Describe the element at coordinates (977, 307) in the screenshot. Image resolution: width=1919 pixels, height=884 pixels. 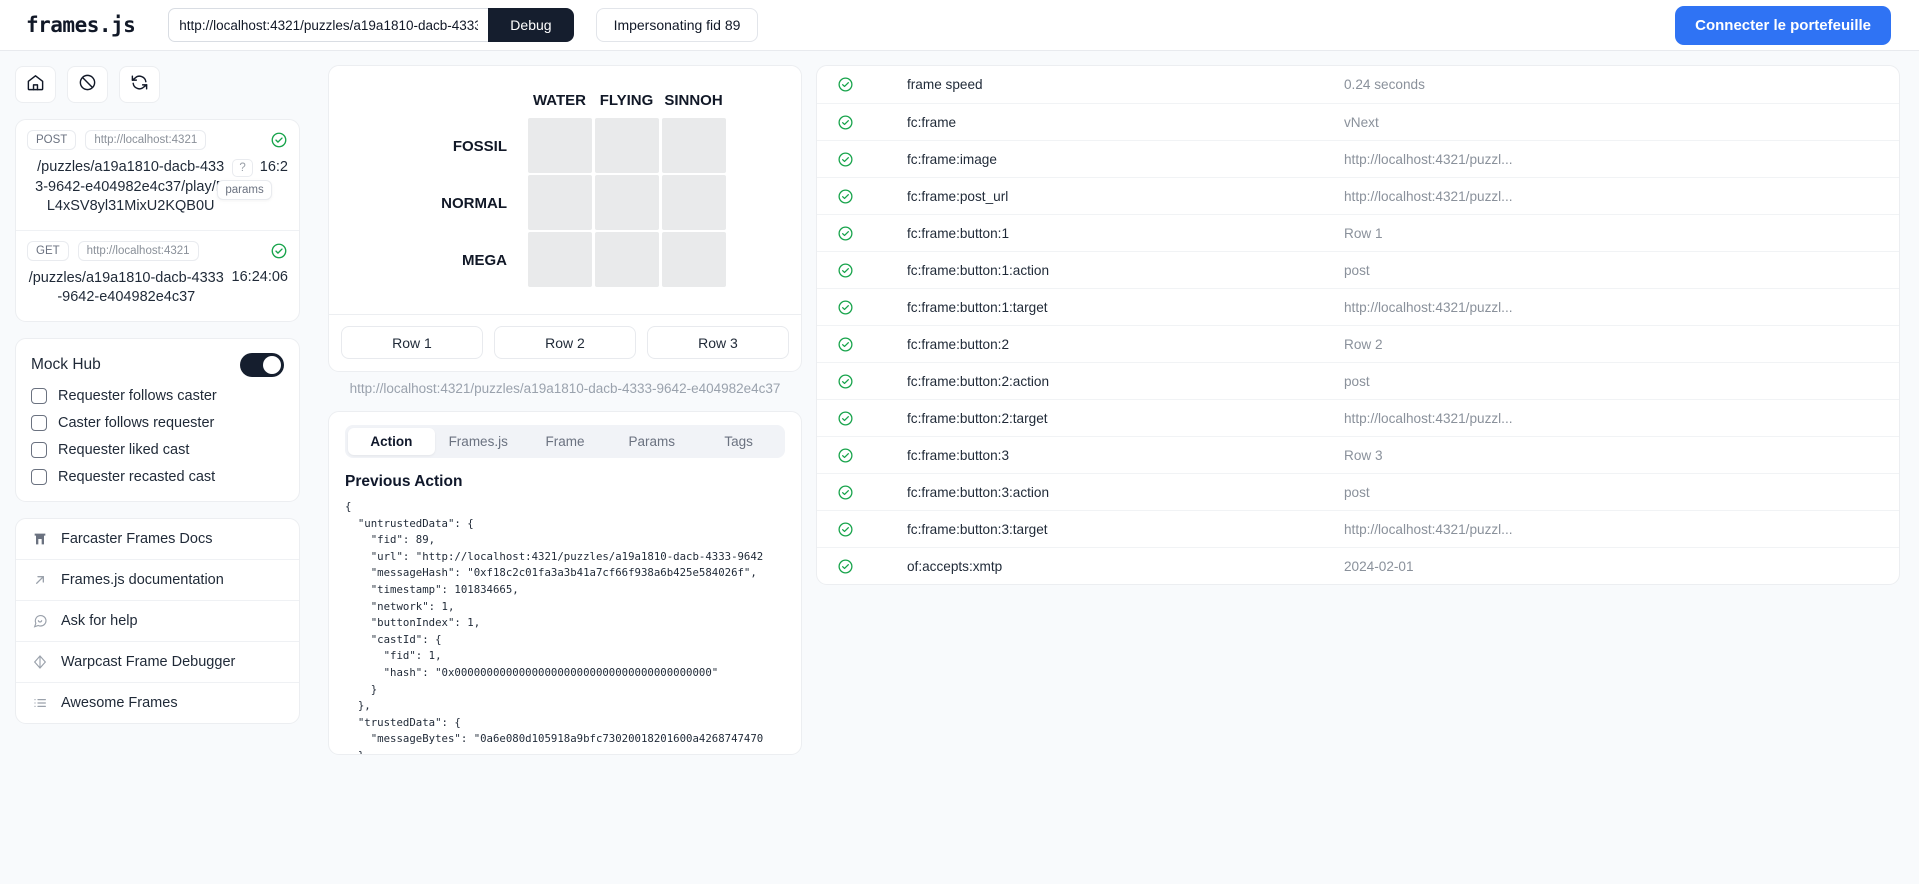
I see `metadata-key: fc:frame:button:1:target` at that location.